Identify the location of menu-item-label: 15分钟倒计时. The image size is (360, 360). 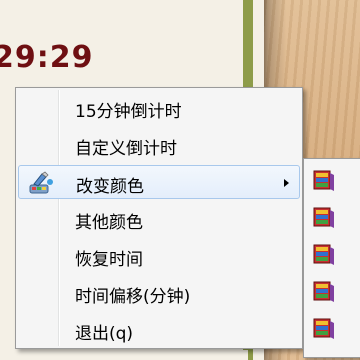
(128, 112).